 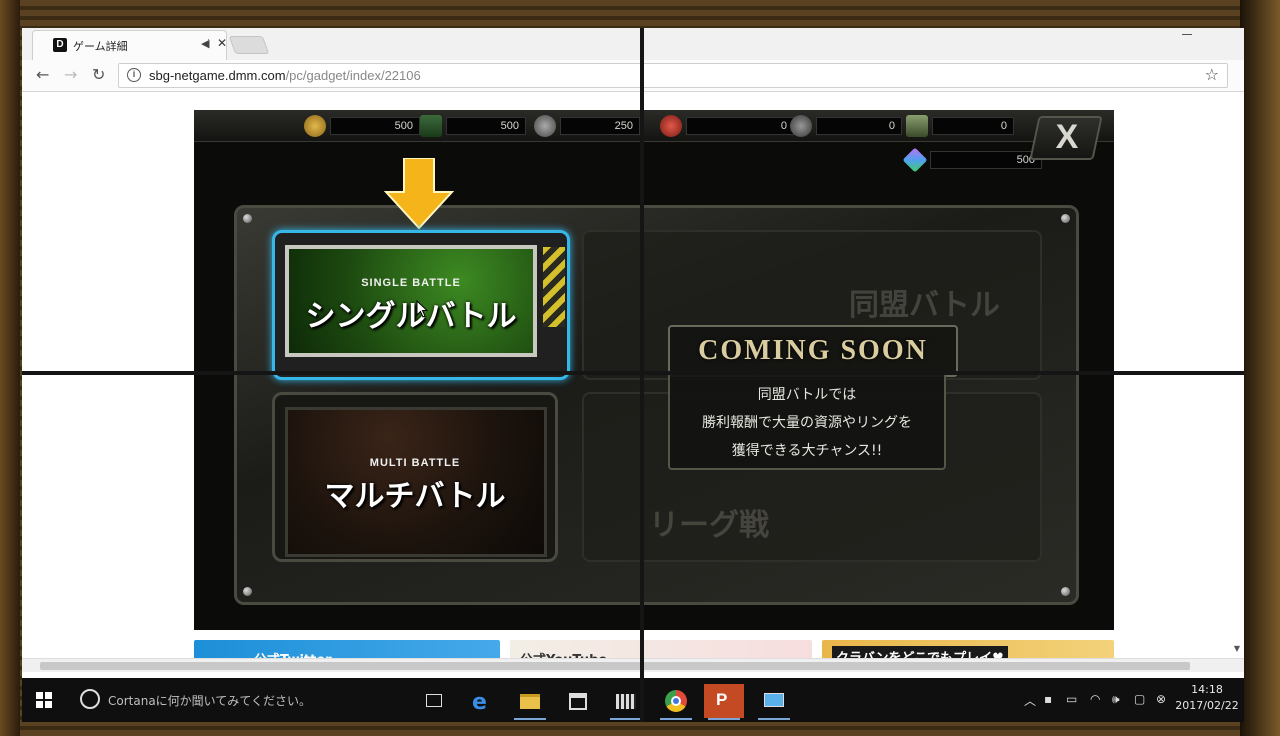 I want to click on multi-battle-title: マルチバトル, so click(x=415, y=496).